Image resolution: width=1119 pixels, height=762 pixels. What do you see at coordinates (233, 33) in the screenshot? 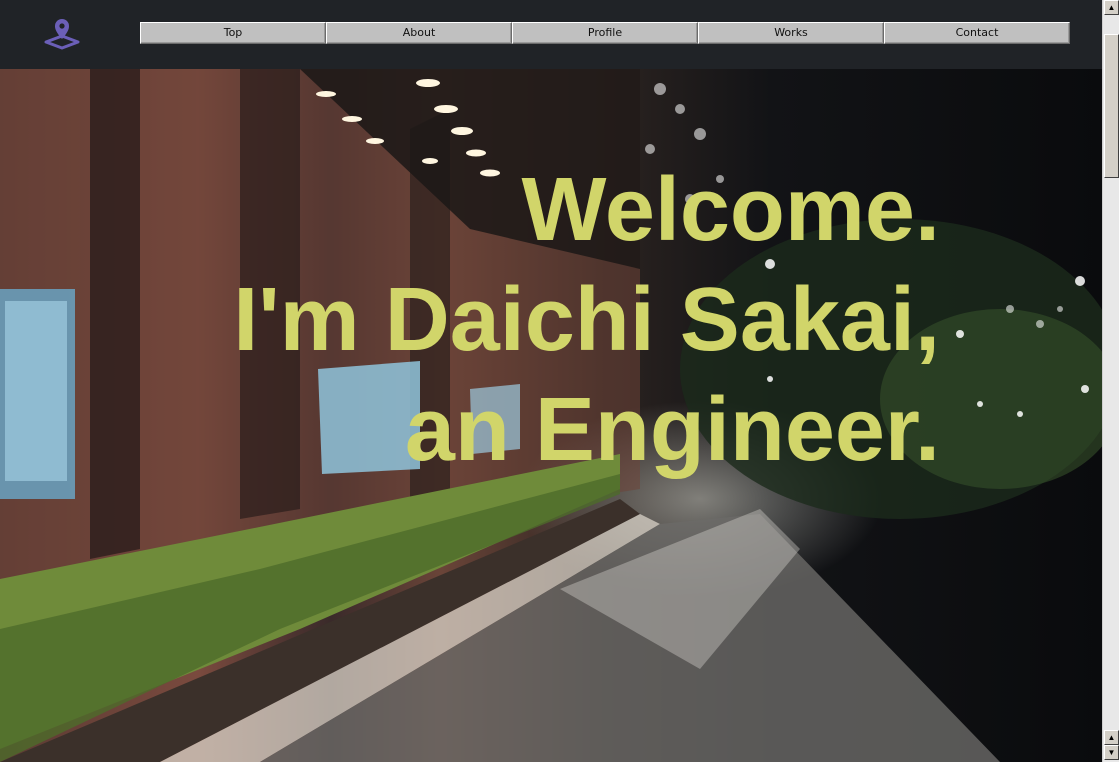
I see `nav-top-button: Top` at bounding box center [233, 33].